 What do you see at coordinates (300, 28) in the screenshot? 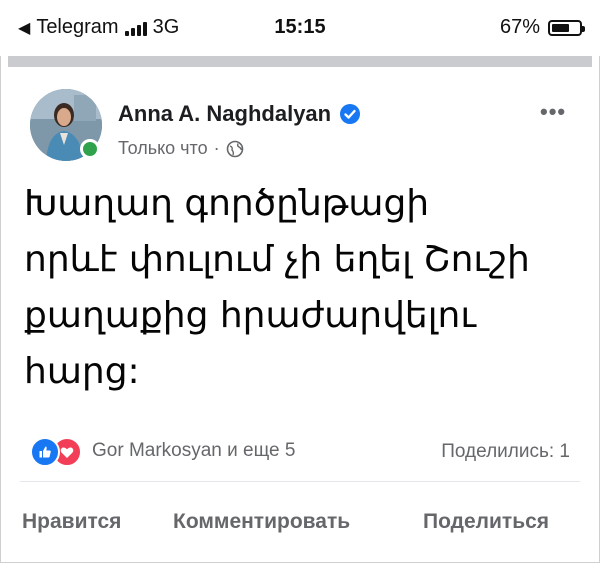
I see `status-bar: ◀ Telegram 3G 15:15 67%` at bounding box center [300, 28].